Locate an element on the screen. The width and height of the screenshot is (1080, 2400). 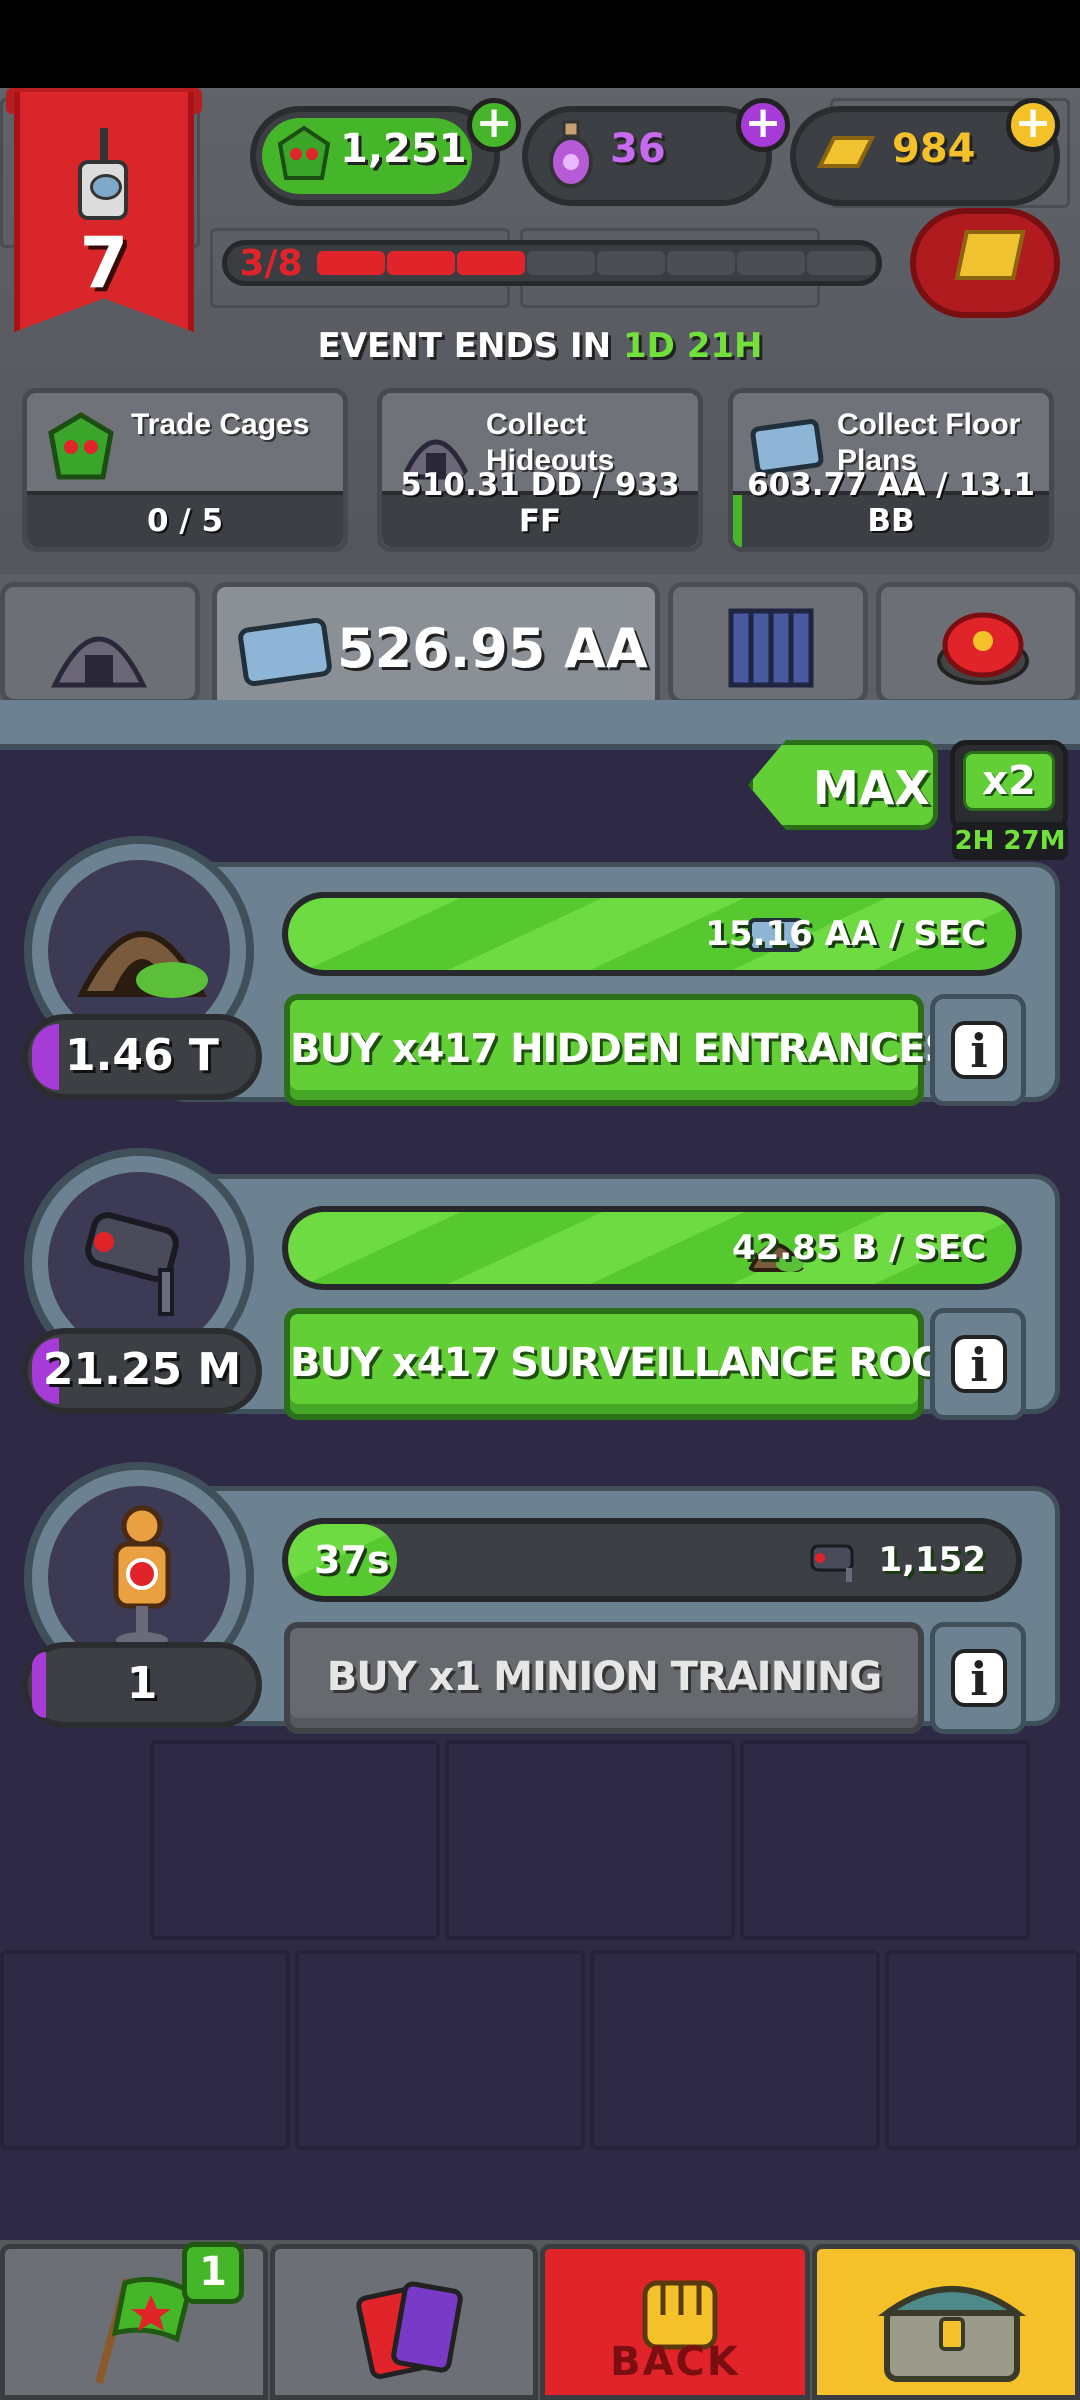
owned-count-minion-training: 1 is located at coordinates (142, 1685).